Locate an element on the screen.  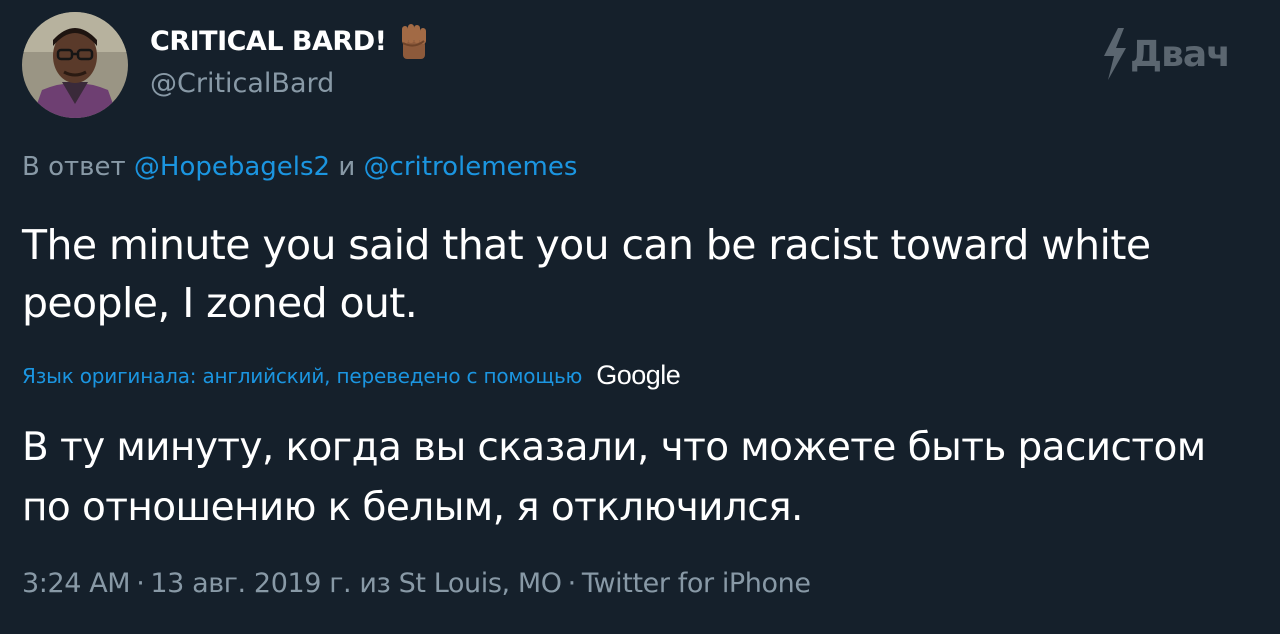
reply-prefix: В ответ is located at coordinates (74, 167).